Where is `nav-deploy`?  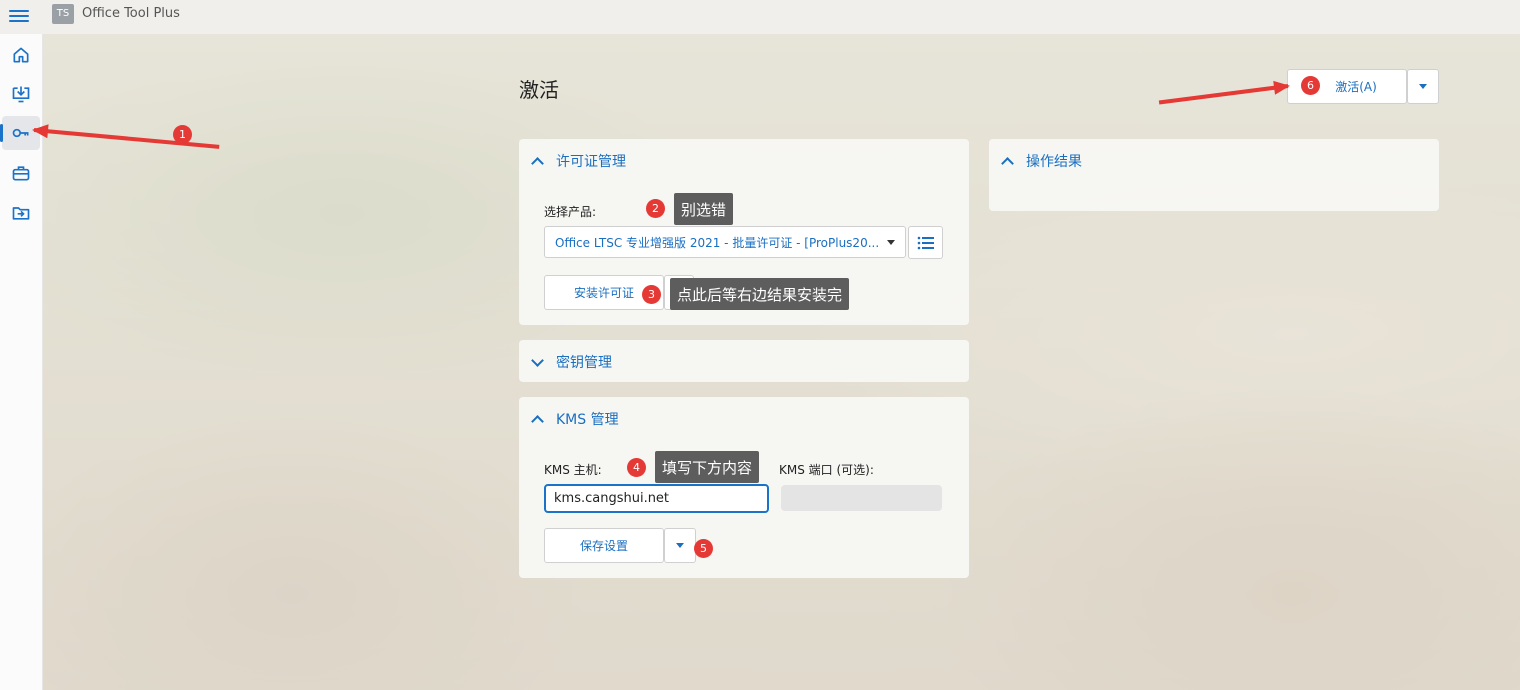 nav-deploy is located at coordinates (21, 94).